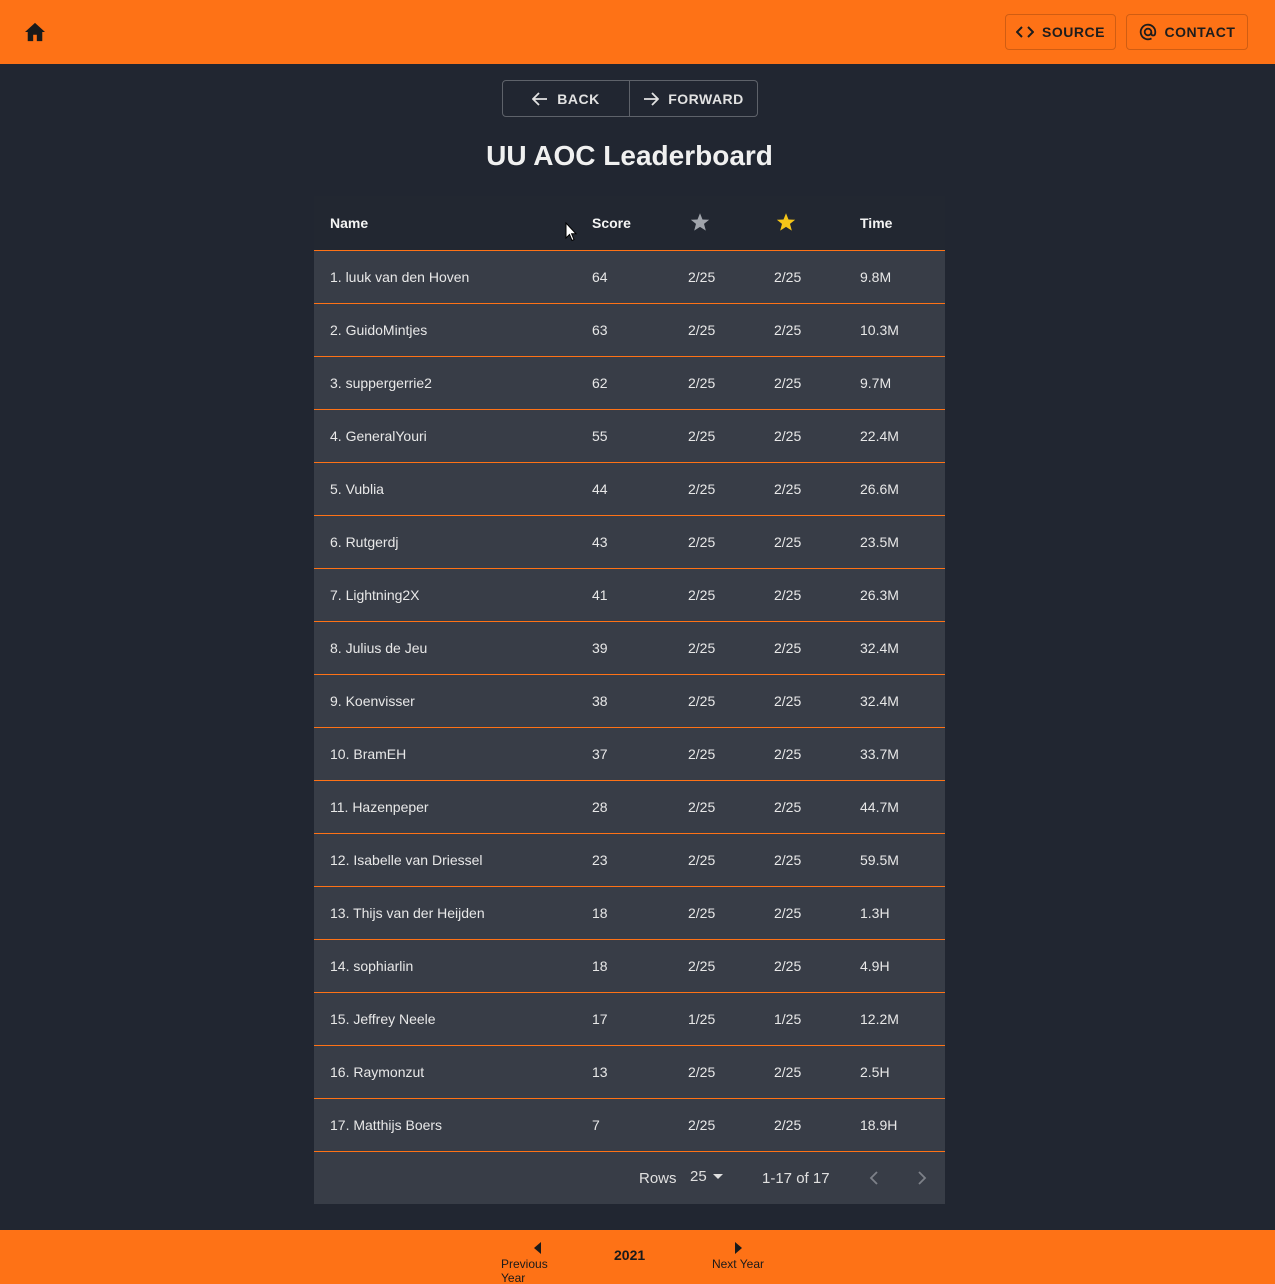 The width and height of the screenshot is (1275, 1284). What do you see at coordinates (630, 1255) in the screenshot?
I see `current-year: 2021` at bounding box center [630, 1255].